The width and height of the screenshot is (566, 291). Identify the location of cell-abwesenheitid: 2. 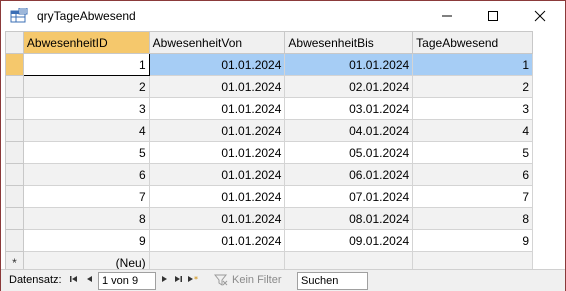
(86, 86).